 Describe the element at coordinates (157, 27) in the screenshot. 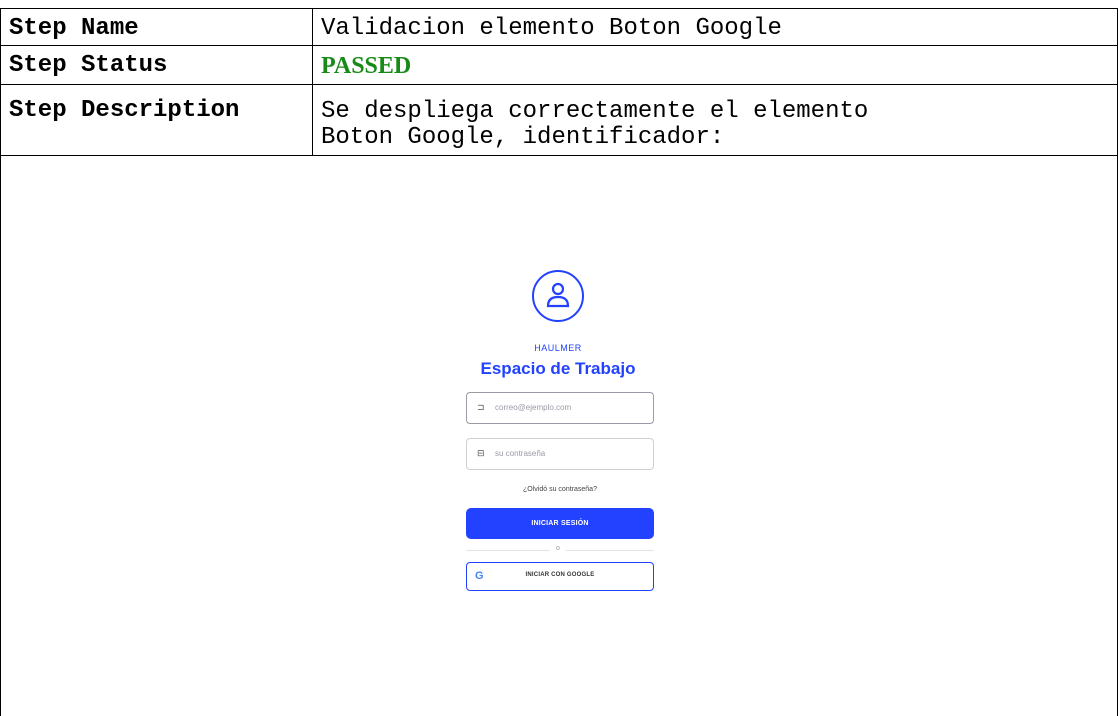

I see `step-name-label: Step Name` at that location.